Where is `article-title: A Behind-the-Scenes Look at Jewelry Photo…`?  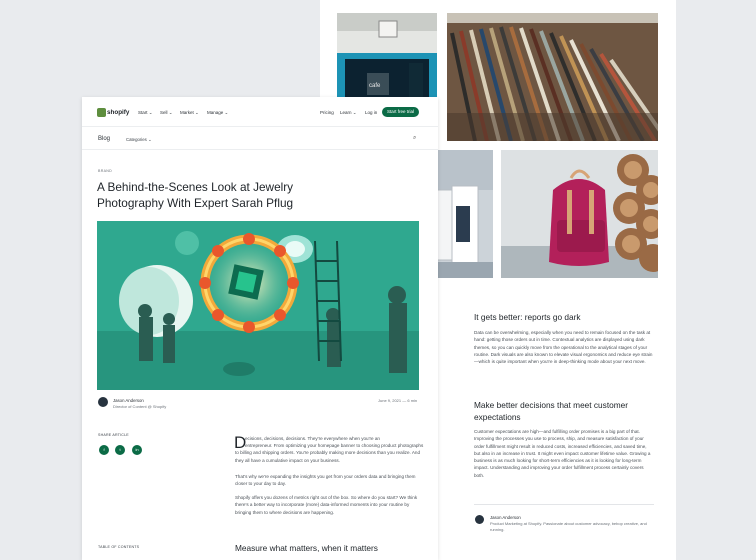 article-title: A Behind-the-Scenes Look at Jewelry Photo… is located at coordinates (195, 195).